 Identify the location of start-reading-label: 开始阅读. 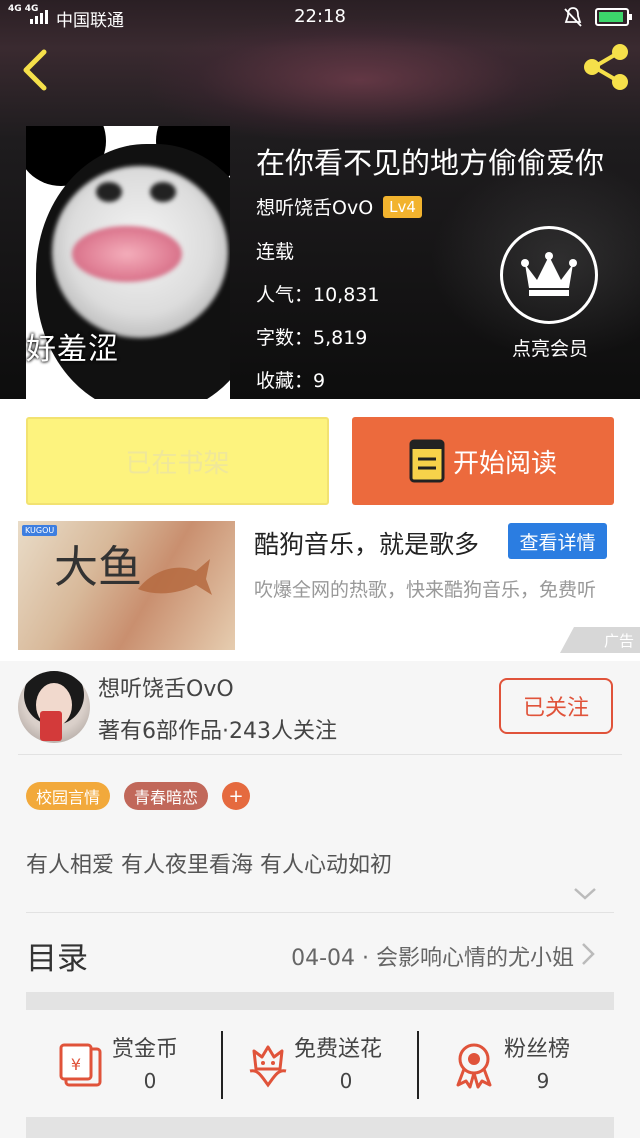
(504, 463).